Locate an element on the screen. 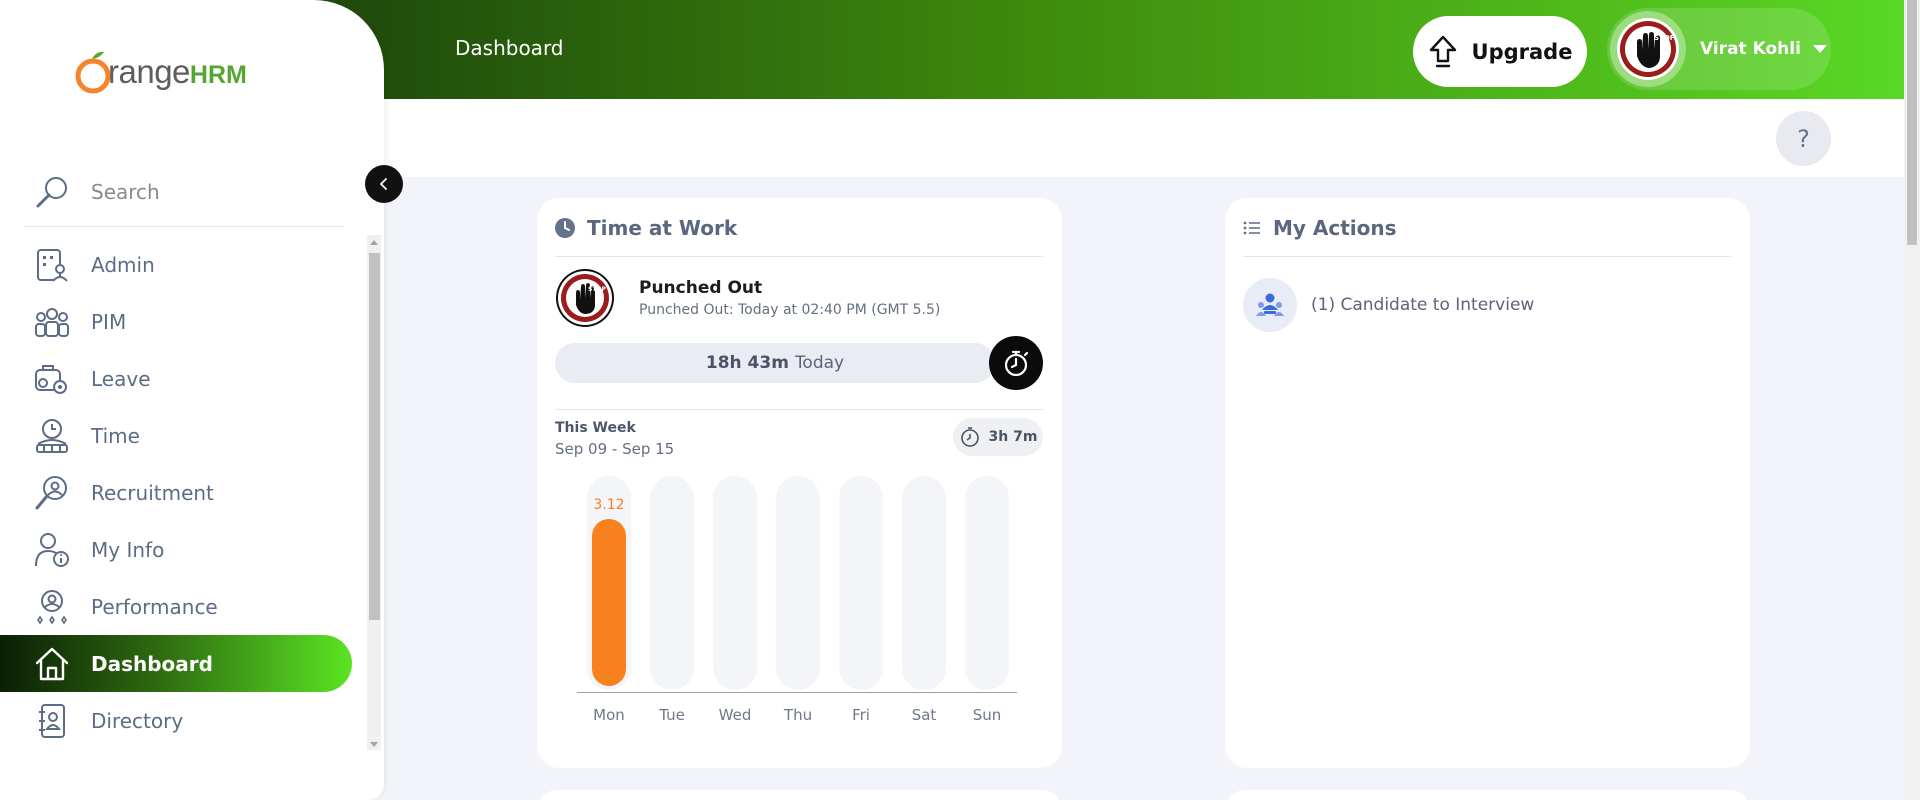 This screenshot has width=1920, height=800. search-icon is located at coordinates (51, 192).